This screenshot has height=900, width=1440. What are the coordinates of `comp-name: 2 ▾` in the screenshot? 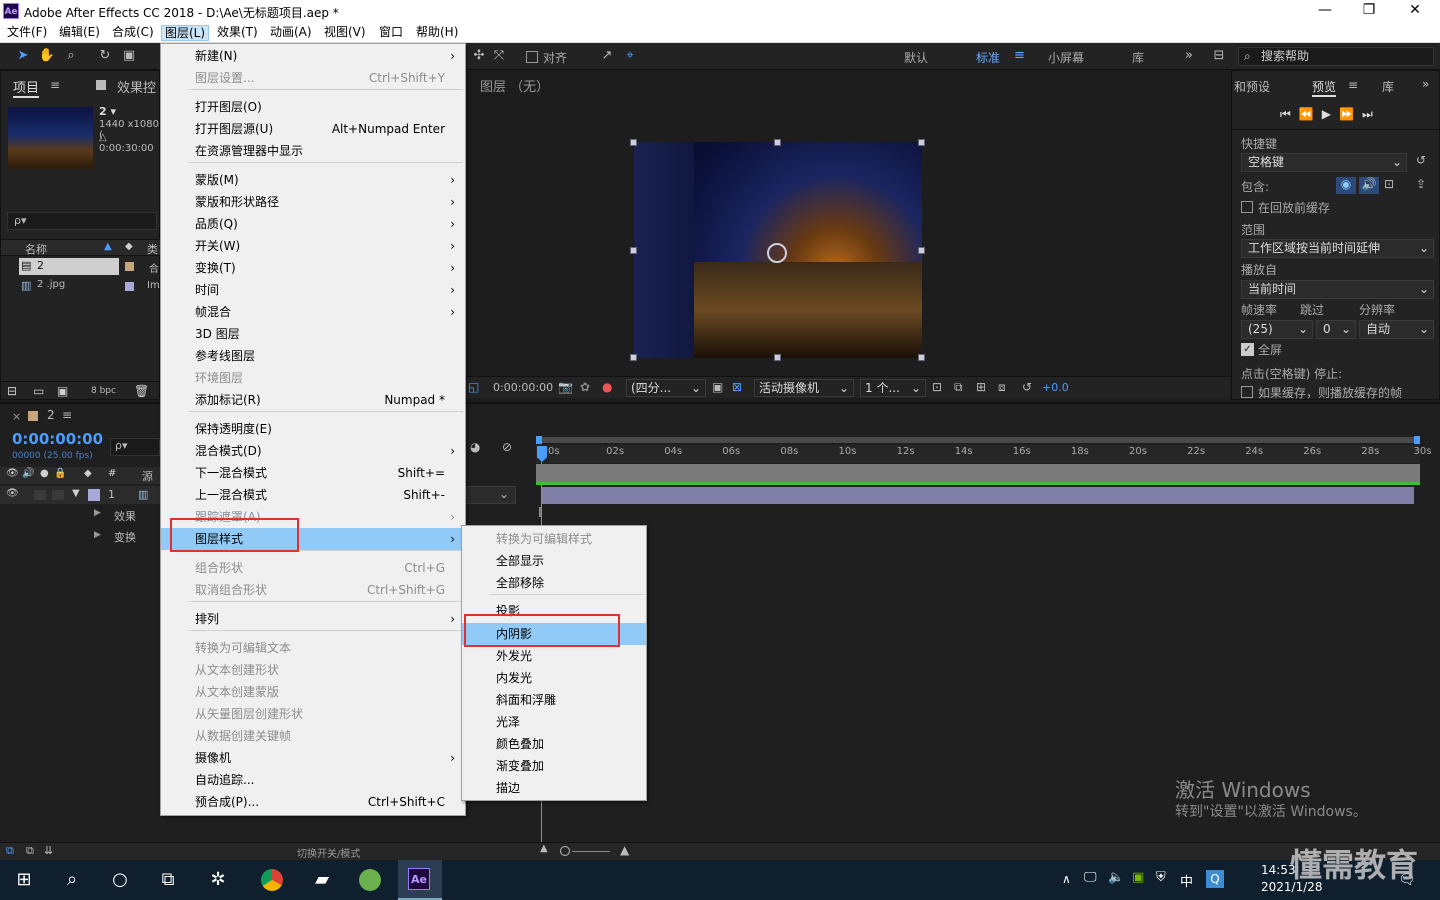 It's located at (107, 111).